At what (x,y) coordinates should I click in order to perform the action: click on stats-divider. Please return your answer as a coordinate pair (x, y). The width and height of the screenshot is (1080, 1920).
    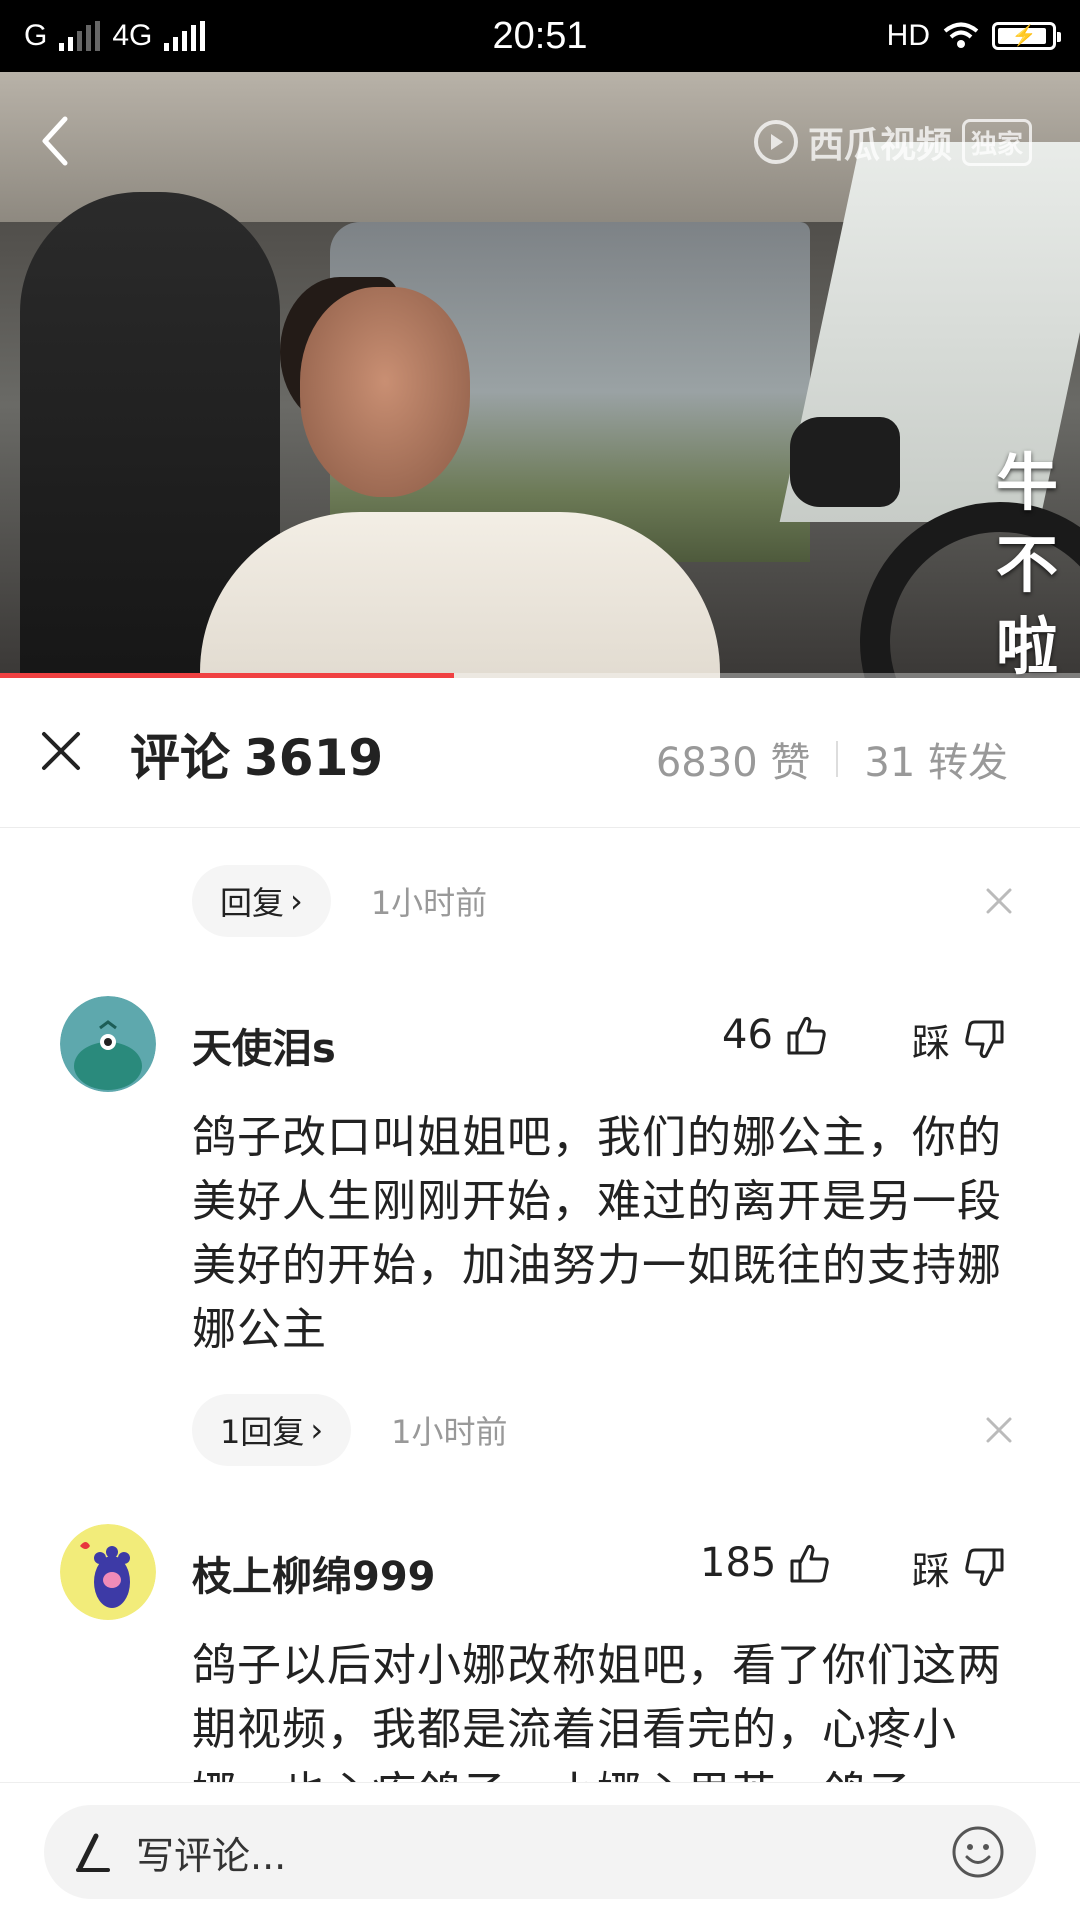
    Looking at the image, I should click on (837, 759).